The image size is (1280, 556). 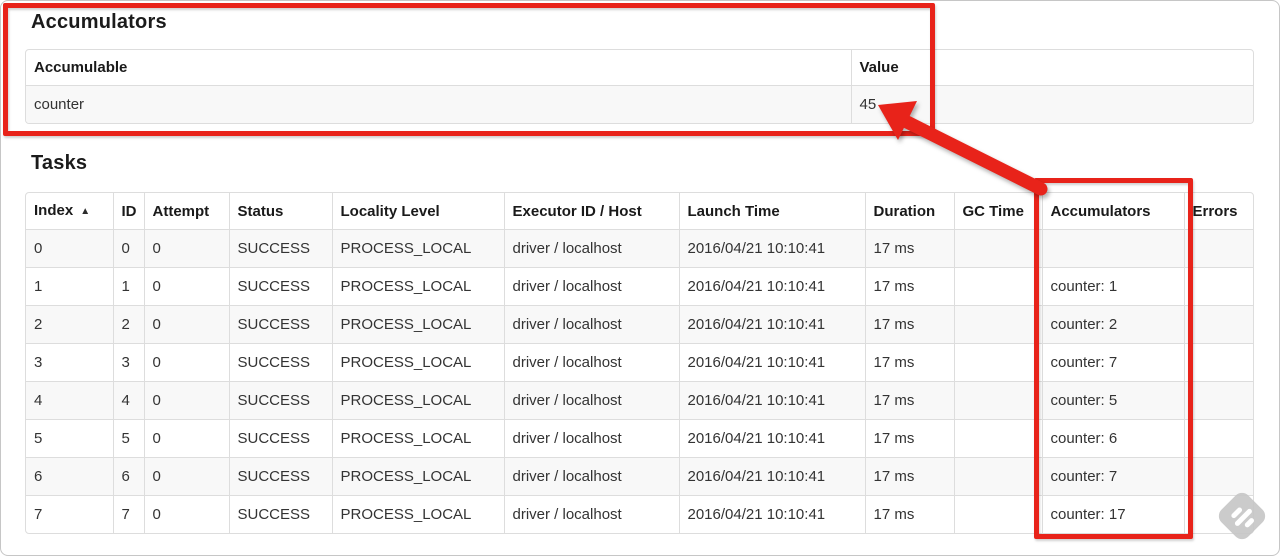 I want to click on column-header-label: Duration, so click(x=904, y=211).